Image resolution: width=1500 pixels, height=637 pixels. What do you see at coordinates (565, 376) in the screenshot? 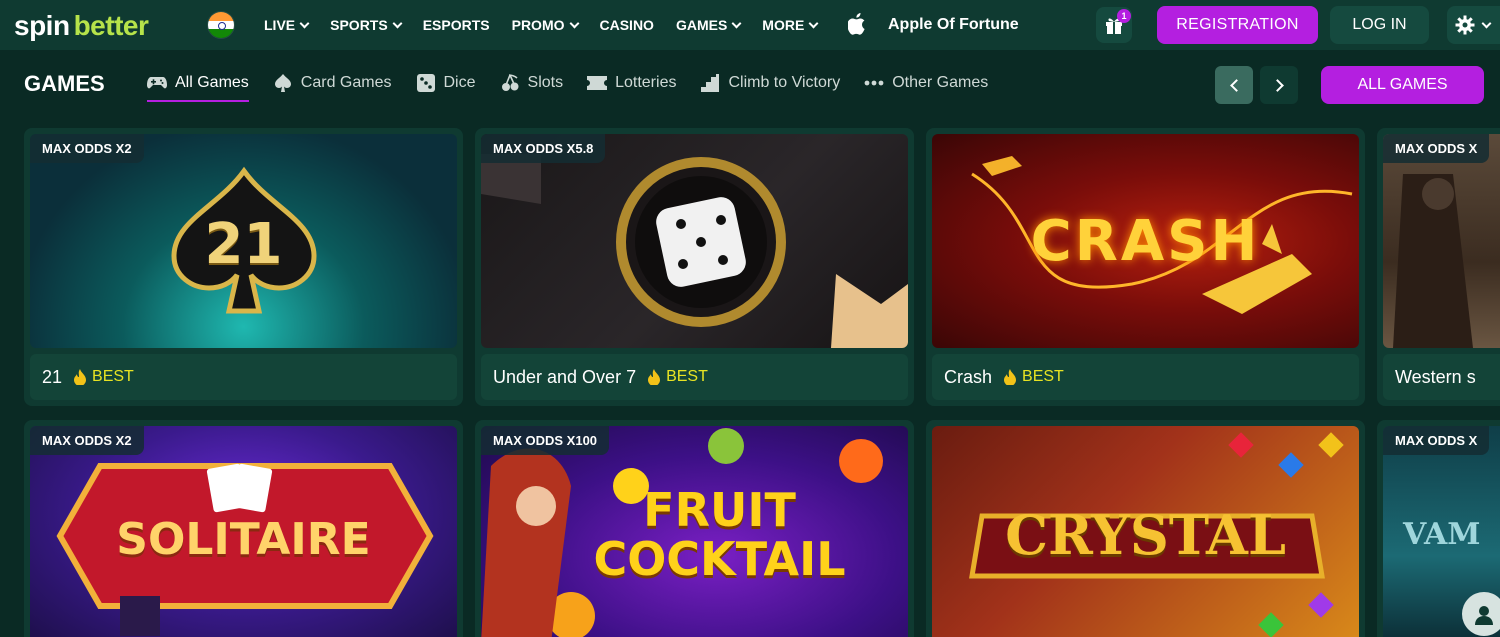
I see `game-name: Under and Over 7` at bounding box center [565, 376].